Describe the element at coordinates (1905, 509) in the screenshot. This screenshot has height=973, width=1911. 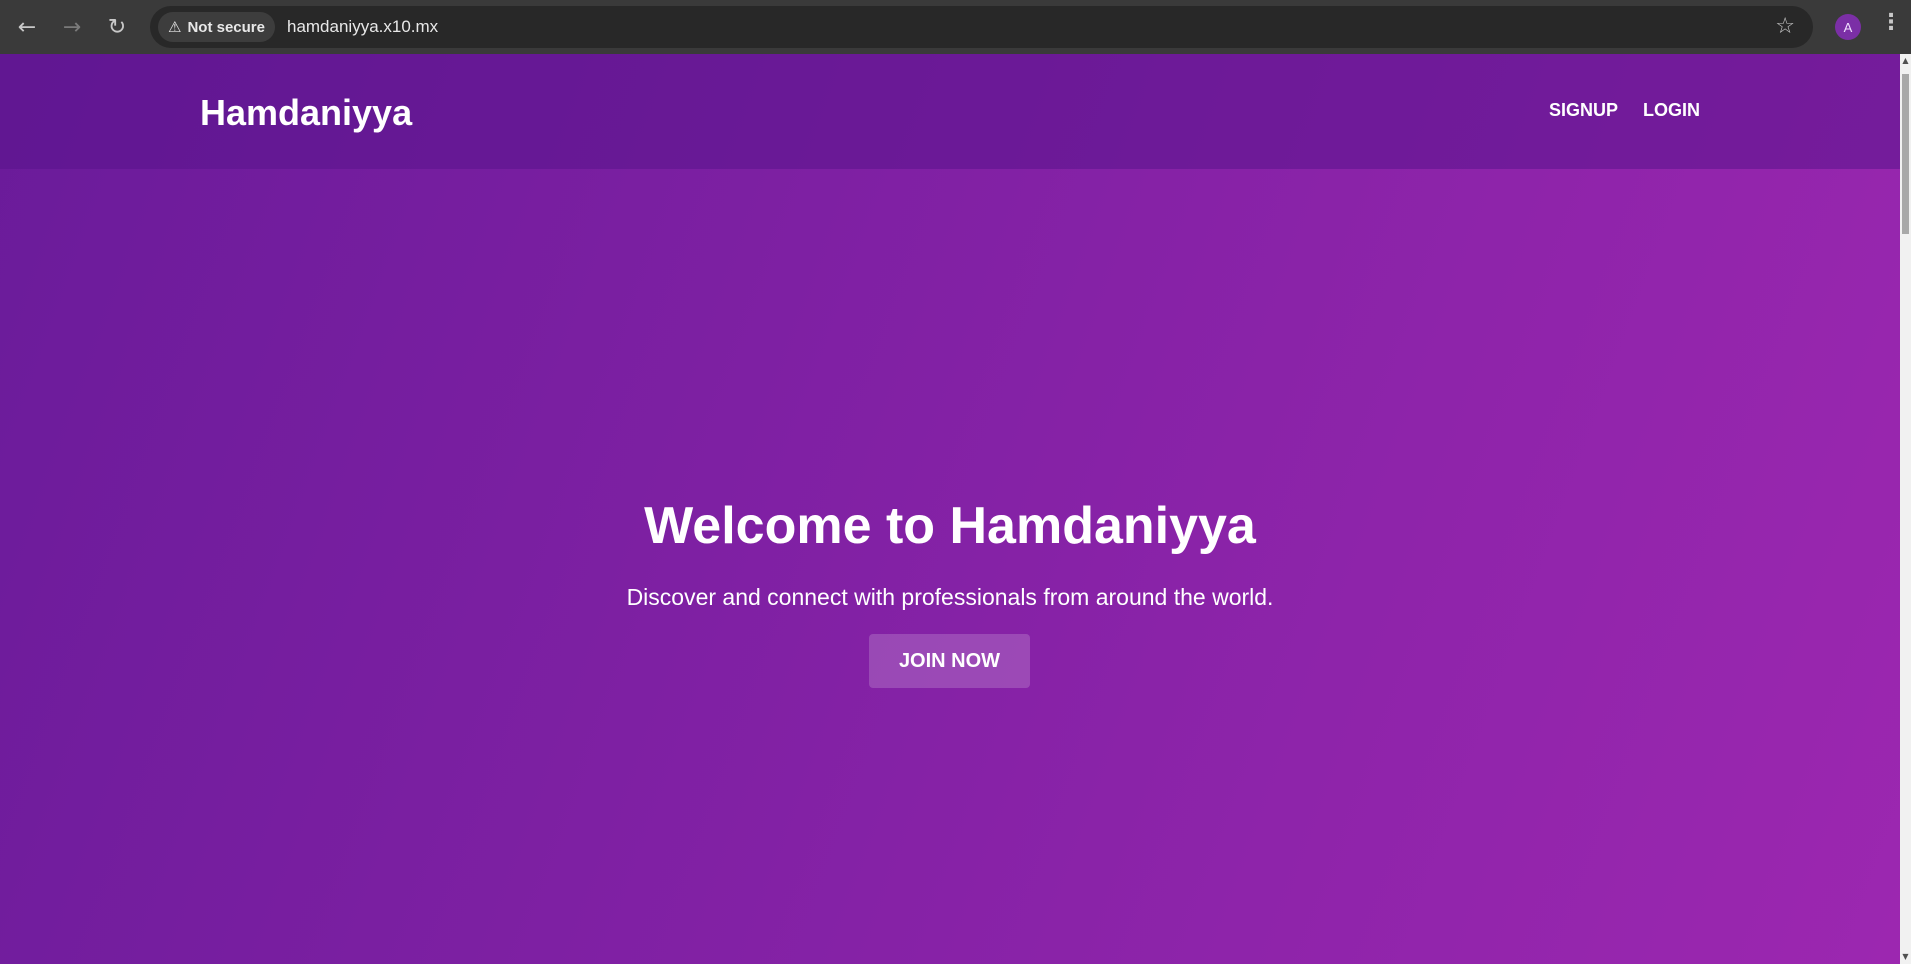
I see `vertical-scrollbar: ▲ ▼` at that location.